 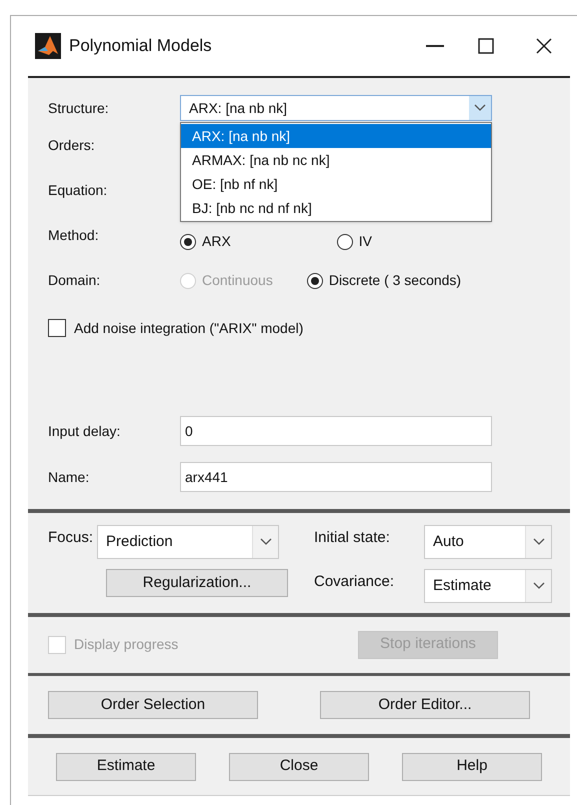 What do you see at coordinates (126, 644) in the screenshot?
I see `checkbox-label: Display progress` at bounding box center [126, 644].